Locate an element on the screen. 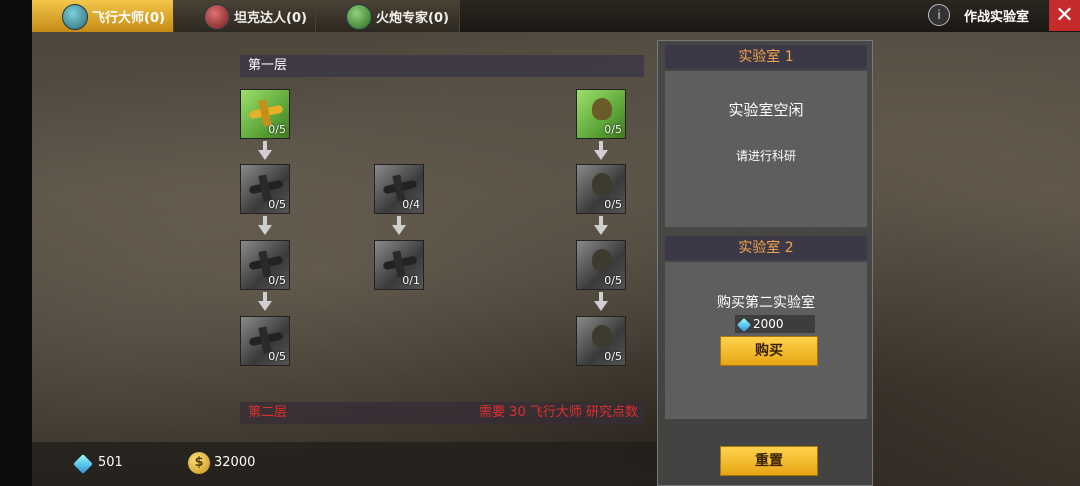 The width and height of the screenshot is (1080, 486). layer-2-title: 第二层 is located at coordinates (268, 412).